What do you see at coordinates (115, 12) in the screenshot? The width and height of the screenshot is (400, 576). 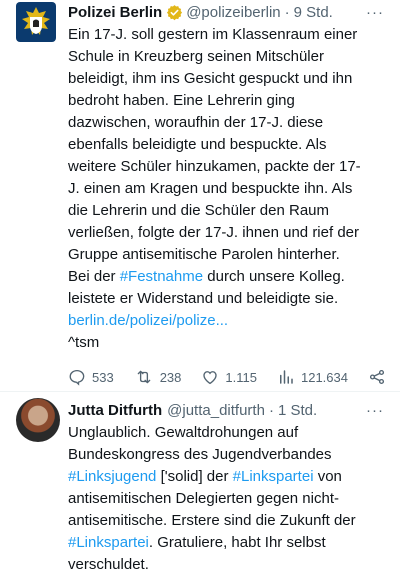 I see `display-name: Polizei Berlin` at bounding box center [115, 12].